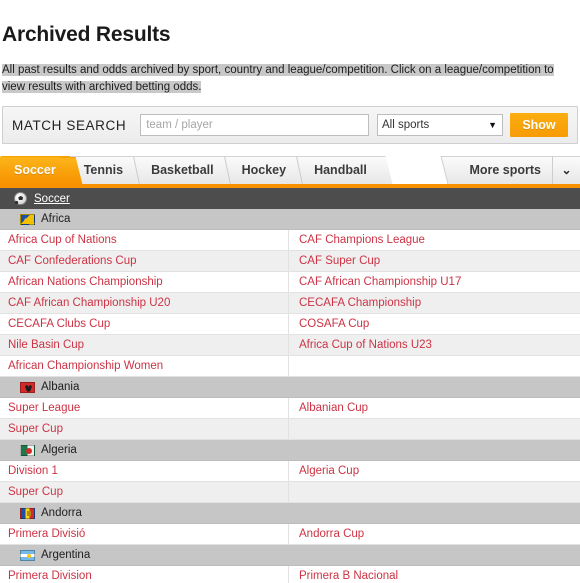 The image size is (580, 583). What do you see at coordinates (144, 471) in the screenshot?
I see `league-cell: Division 1` at bounding box center [144, 471].